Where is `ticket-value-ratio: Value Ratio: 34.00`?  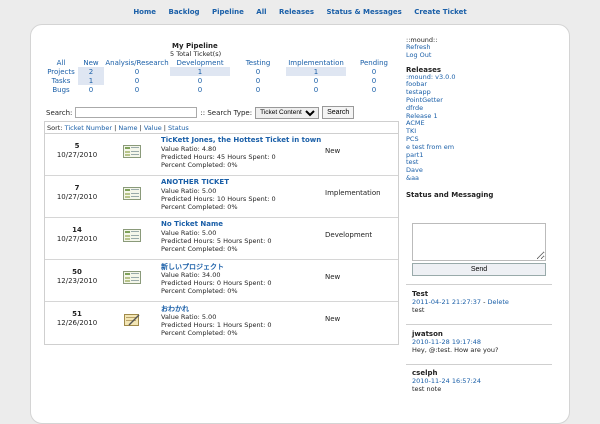 ticket-value-ratio: Value Ratio: 34.00 is located at coordinates (191, 275).